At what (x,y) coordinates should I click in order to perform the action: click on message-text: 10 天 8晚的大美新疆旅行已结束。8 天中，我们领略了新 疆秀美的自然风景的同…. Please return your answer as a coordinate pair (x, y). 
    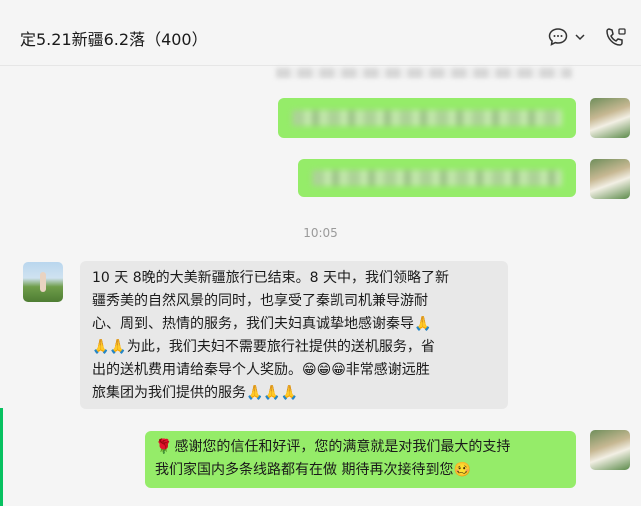
    Looking at the image, I should click on (270, 335).